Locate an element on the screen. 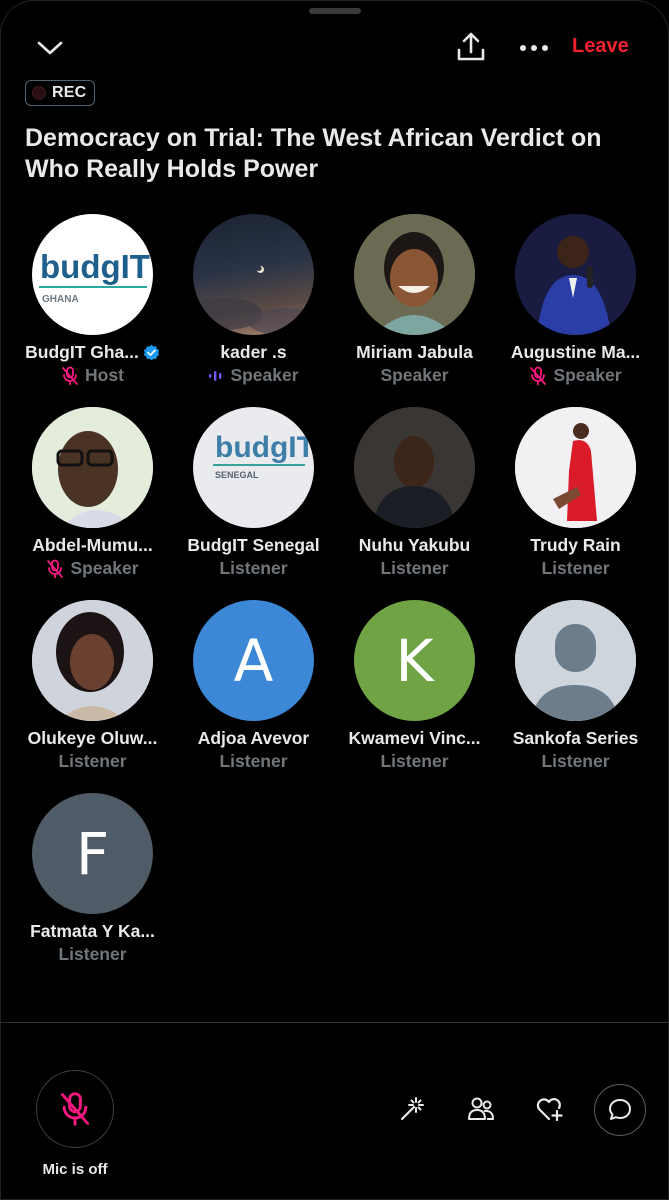  recording-label: REC is located at coordinates (69, 92).